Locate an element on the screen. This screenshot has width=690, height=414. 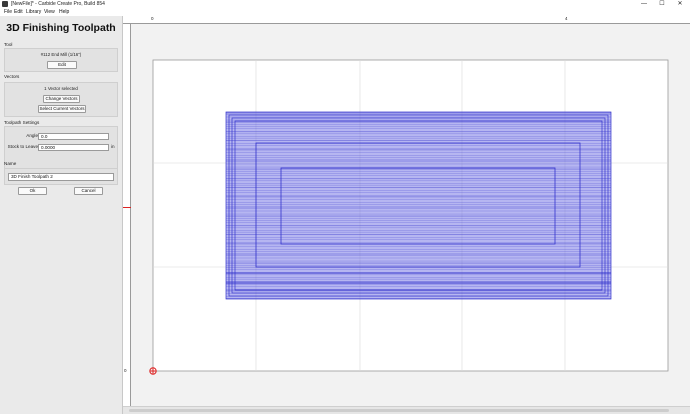
toolpath-name-input: 3D Finish Toolpath 2 is located at coordinates (61, 177).